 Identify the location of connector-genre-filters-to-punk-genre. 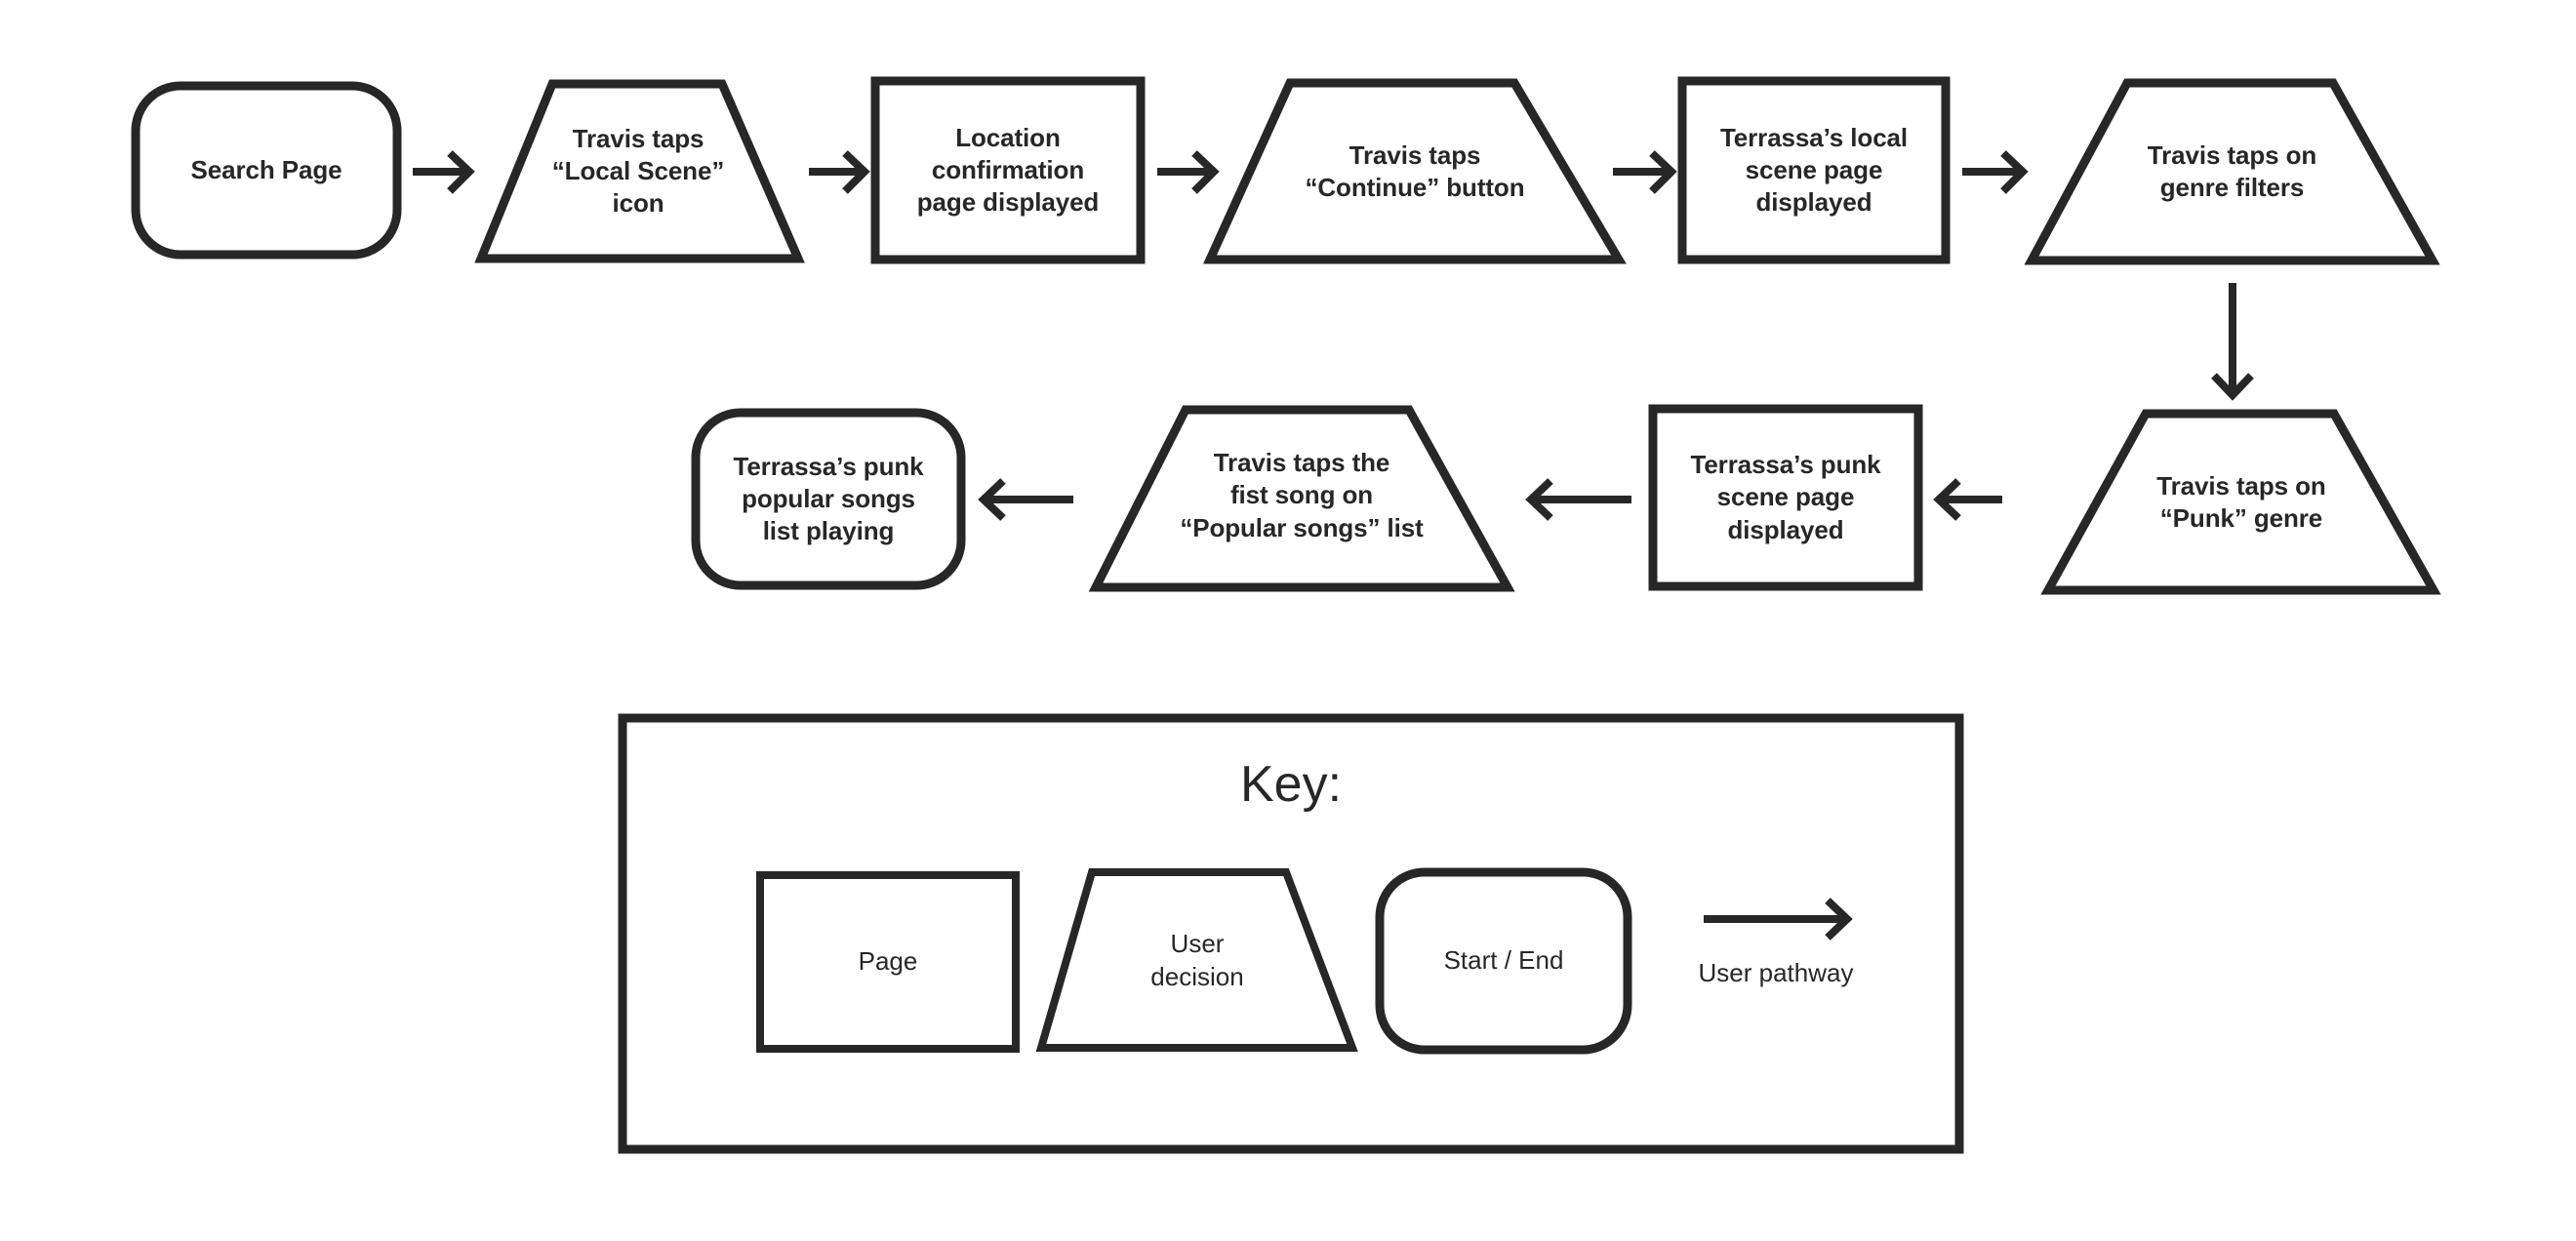
(2232, 342).